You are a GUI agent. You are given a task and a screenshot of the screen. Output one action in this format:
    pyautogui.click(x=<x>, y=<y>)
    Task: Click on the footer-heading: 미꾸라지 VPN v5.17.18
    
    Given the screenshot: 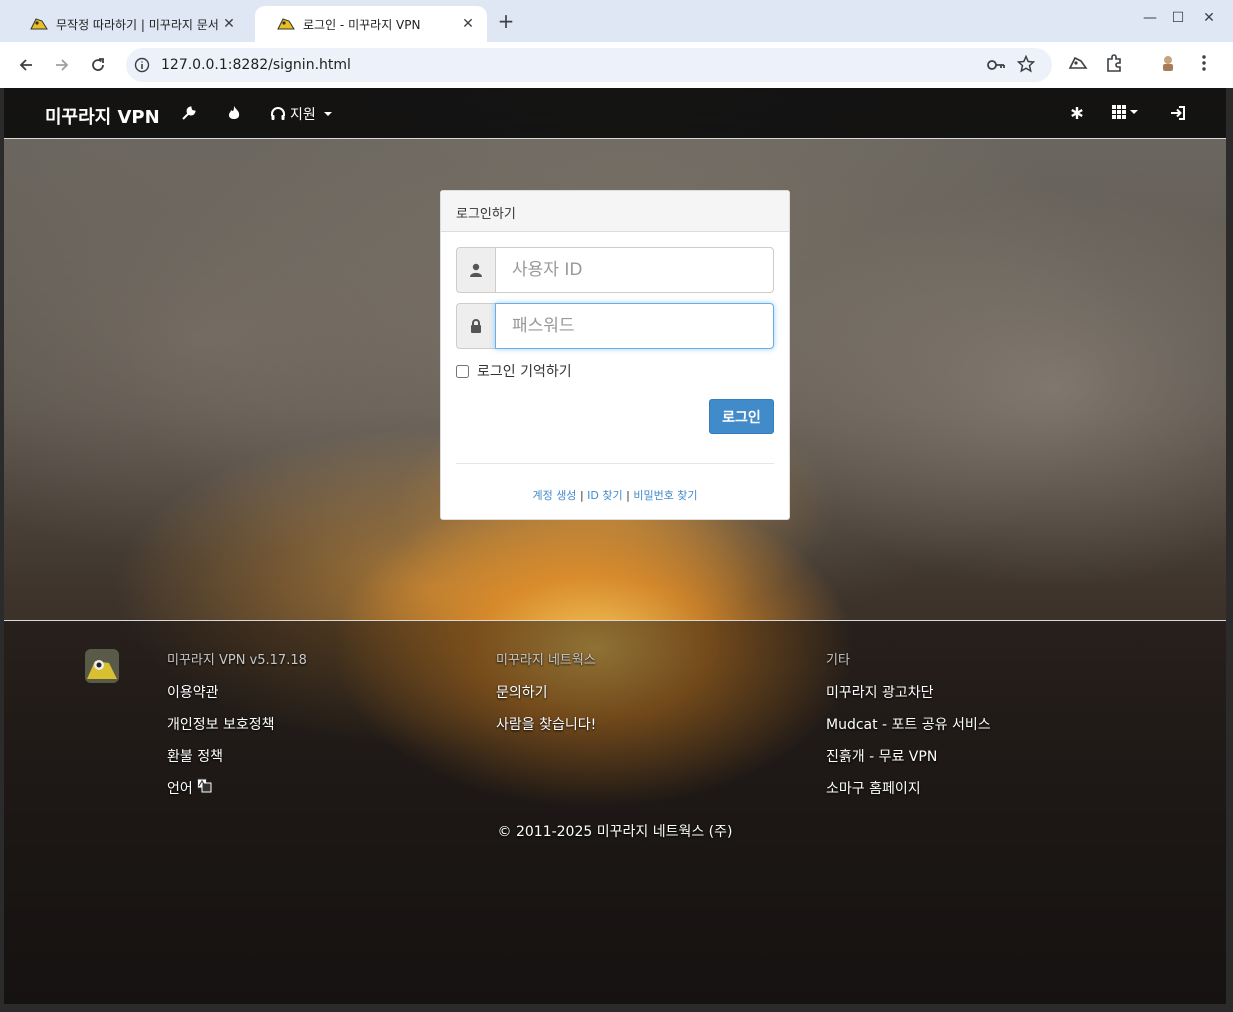 What is the action you would take?
    pyautogui.click(x=237, y=660)
    